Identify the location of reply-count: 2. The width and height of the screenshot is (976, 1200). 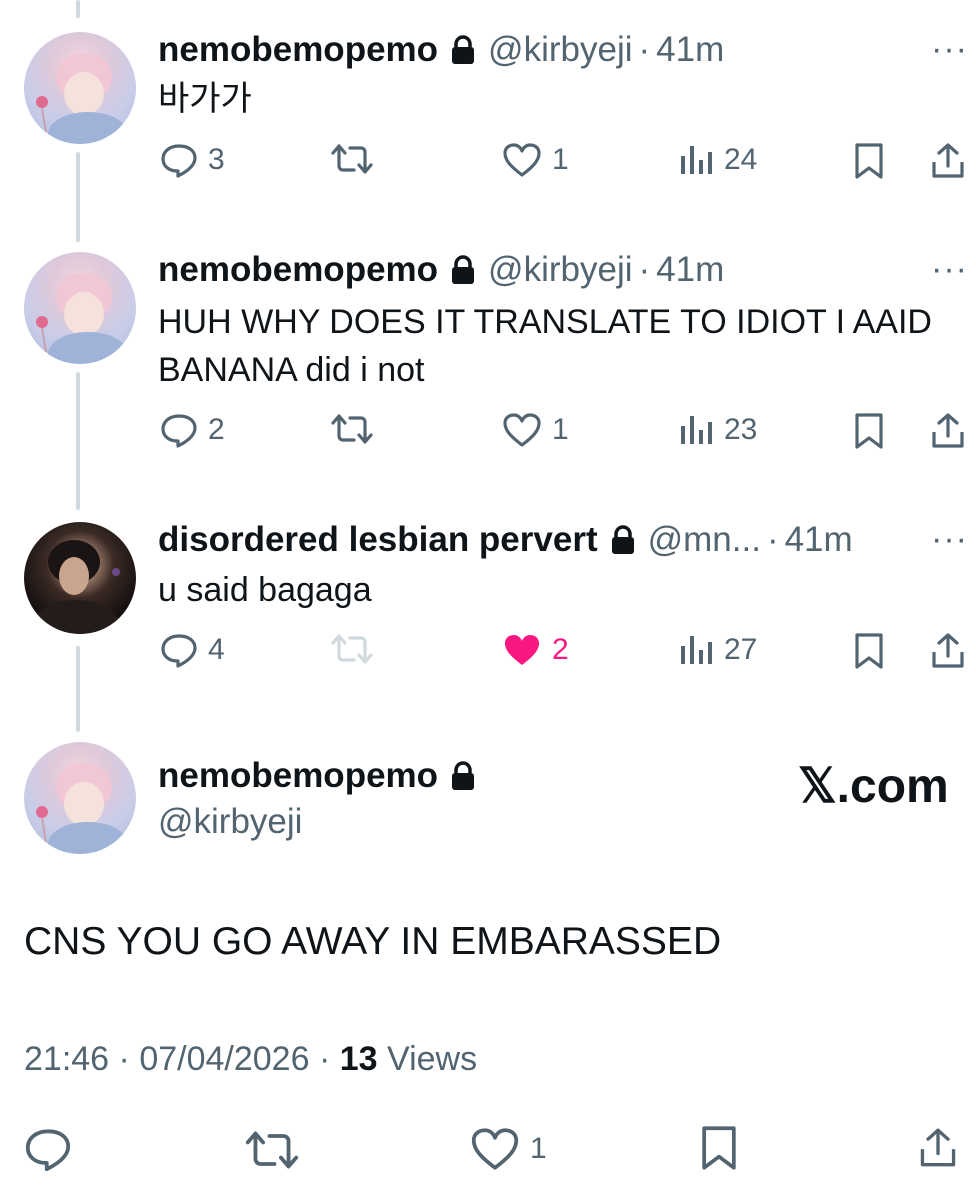
(216, 429).